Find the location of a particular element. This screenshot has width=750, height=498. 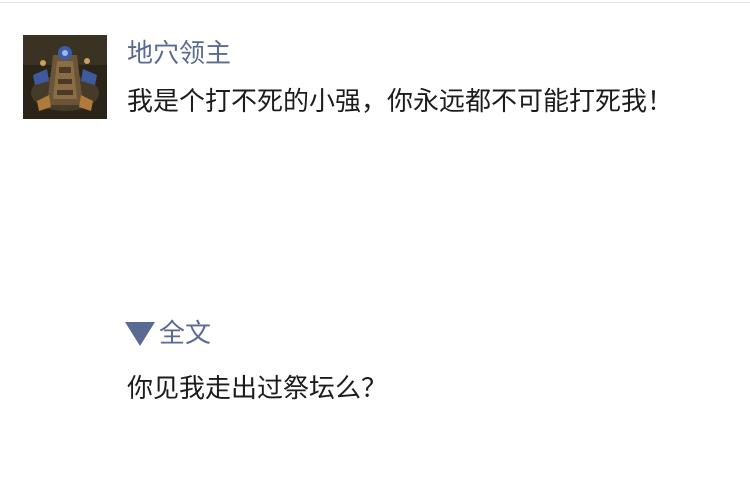

expand-full-text-button: 全文 is located at coordinates (168, 334).